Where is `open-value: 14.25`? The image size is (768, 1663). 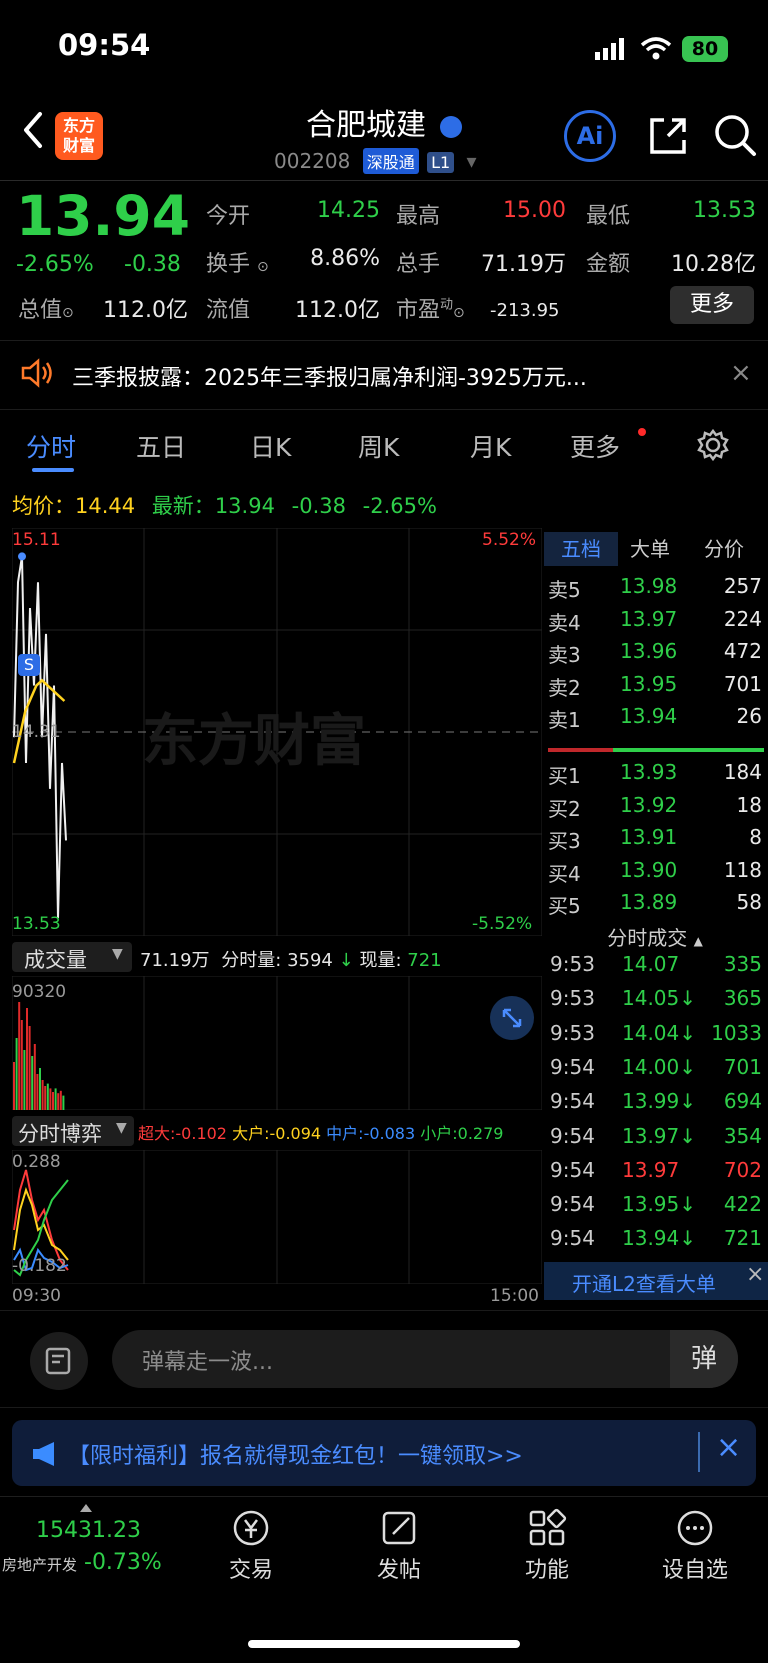 open-value: 14.25 is located at coordinates (348, 210).